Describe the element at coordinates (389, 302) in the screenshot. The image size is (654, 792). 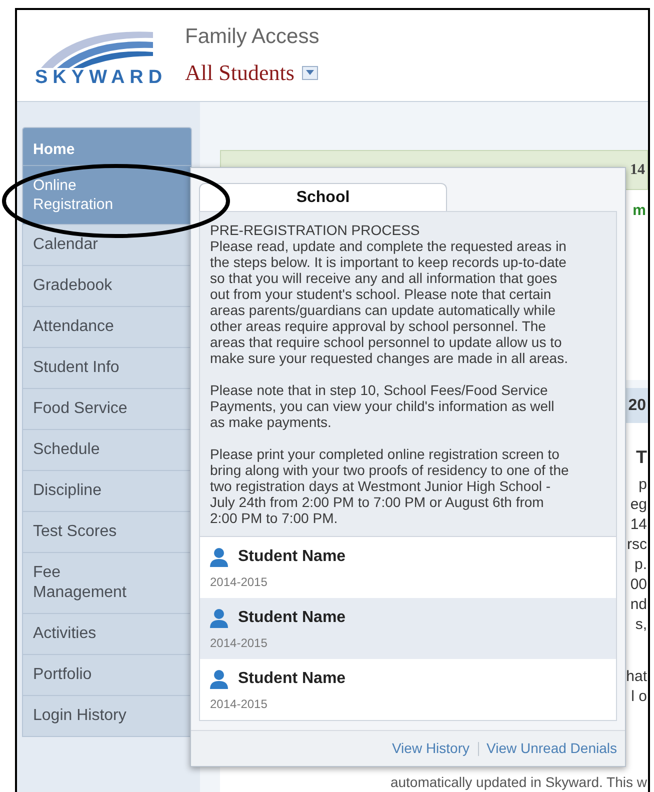
I see `instructions-paragraph: Please read, update and complete the requested areas in the steps below. It is important to keep records up-to-date so that you will receive any and all information that goes out from your student's school. Please note that certain areas parents/guardians can update automatically while other areas require approval by school personnel. The areas that require school personnel to update allow us to make sure your requested changes are made in all areas.` at that location.